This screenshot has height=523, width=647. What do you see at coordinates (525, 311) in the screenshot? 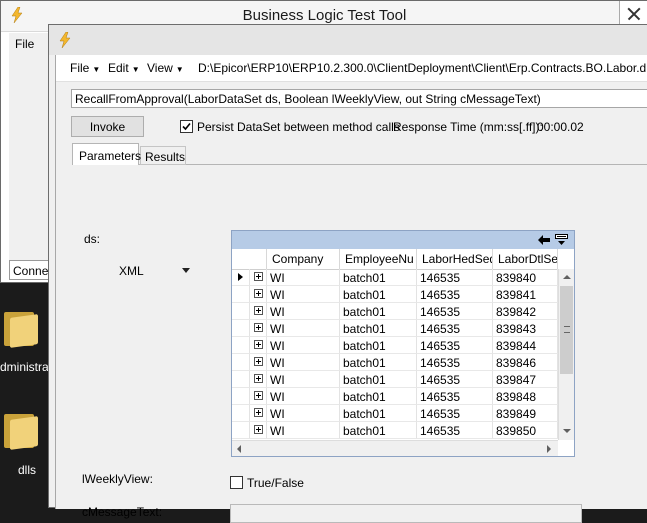
I see `cell-labordtlseq: 839842` at bounding box center [525, 311].